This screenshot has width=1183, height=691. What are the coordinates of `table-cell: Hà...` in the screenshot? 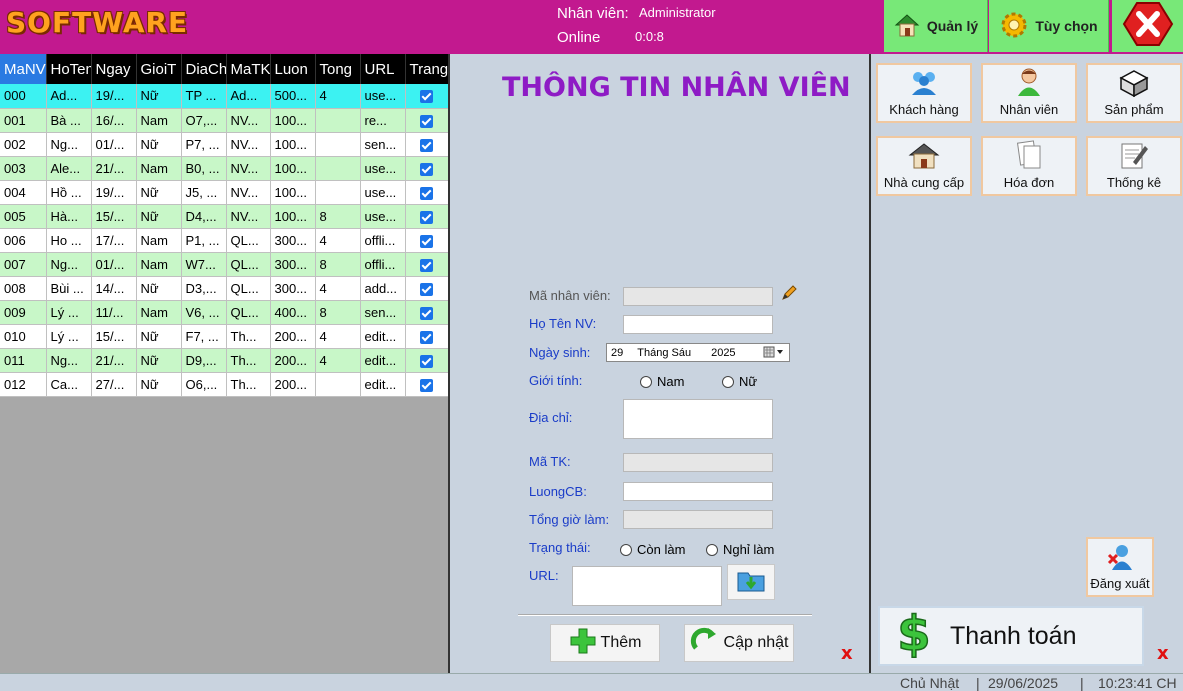 It's located at (69, 216).